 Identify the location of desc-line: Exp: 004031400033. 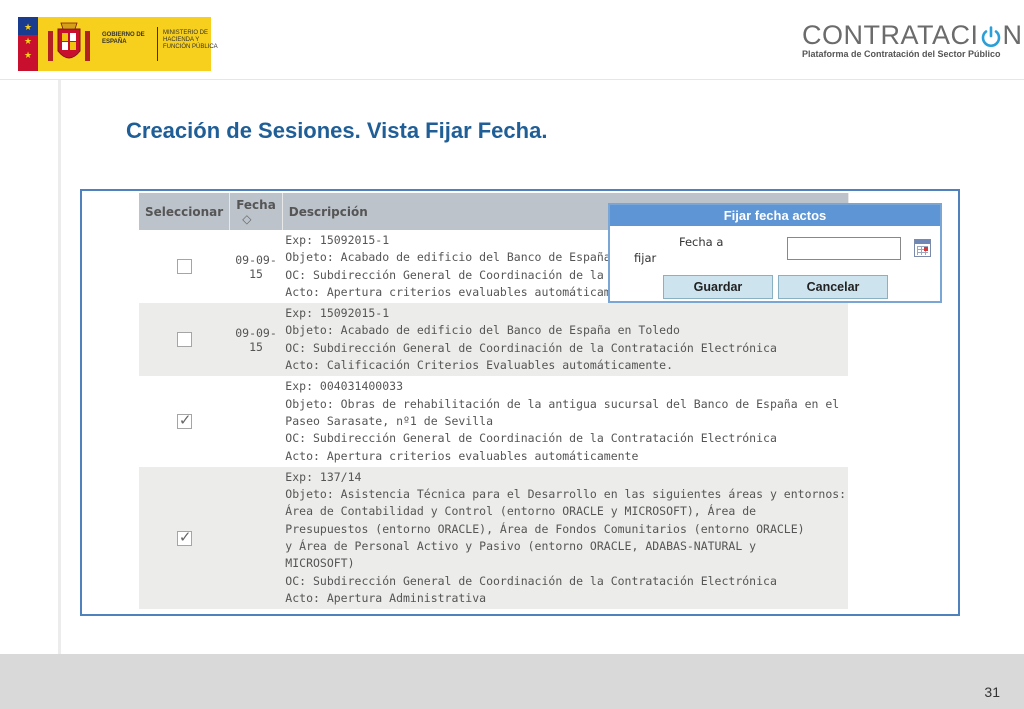
(344, 386).